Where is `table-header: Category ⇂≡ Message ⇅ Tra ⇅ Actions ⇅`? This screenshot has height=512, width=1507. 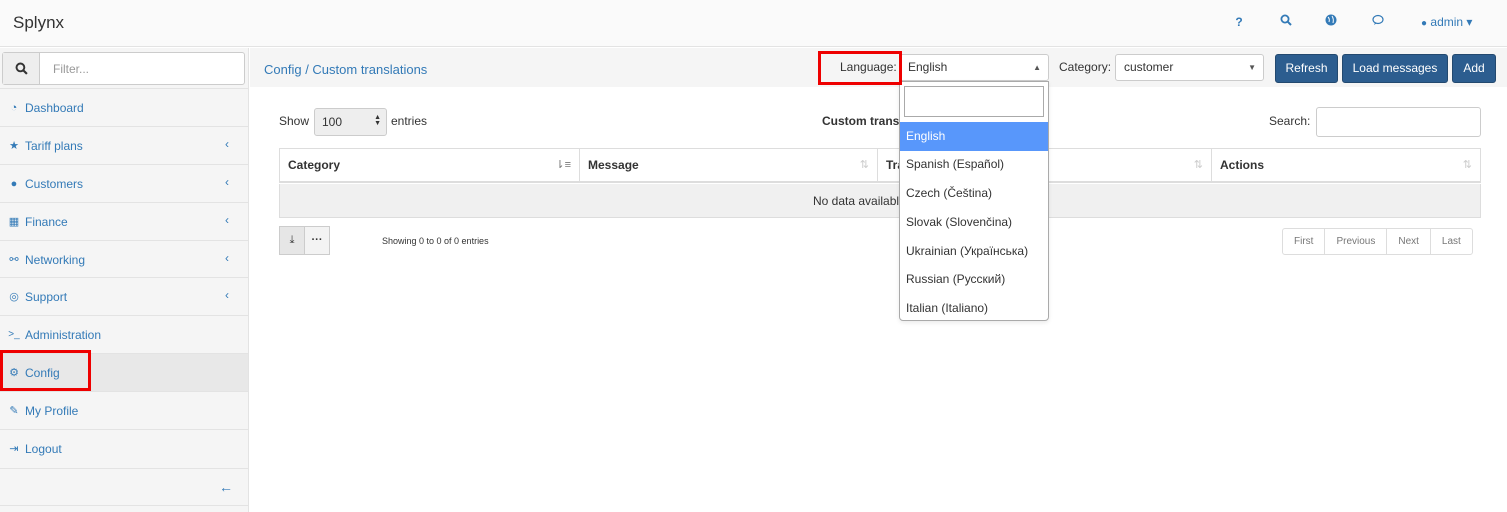
table-header: Category ⇂≡ Message ⇅ Tra ⇅ Actions ⇅ is located at coordinates (880, 165).